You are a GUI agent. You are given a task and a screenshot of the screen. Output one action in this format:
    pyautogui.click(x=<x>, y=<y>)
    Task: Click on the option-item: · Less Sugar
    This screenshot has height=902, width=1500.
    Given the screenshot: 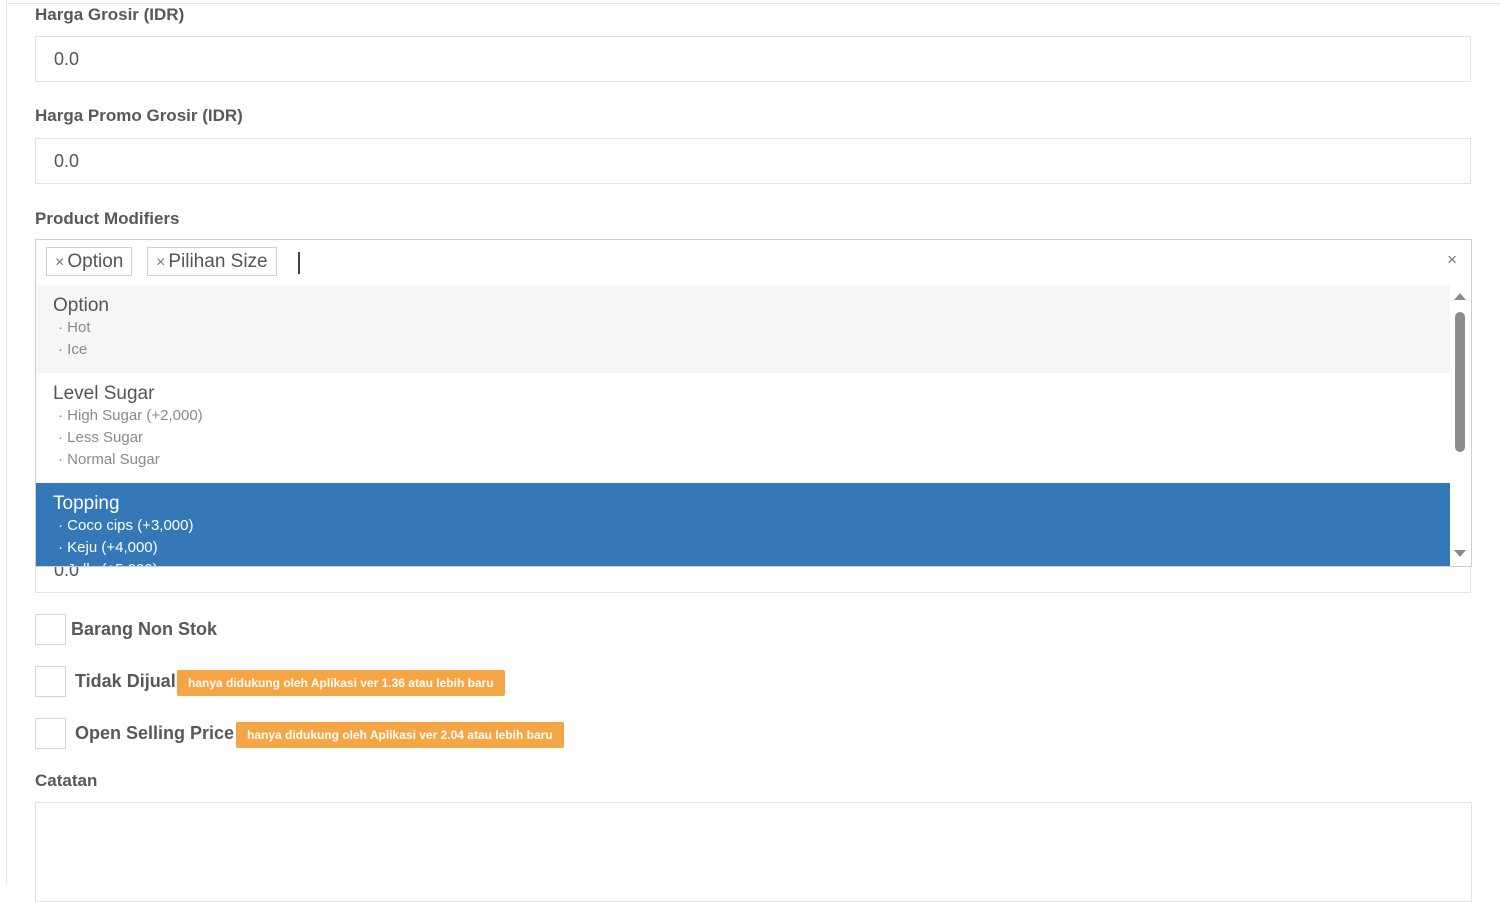 What is the action you would take?
    pyautogui.click(x=101, y=437)
    